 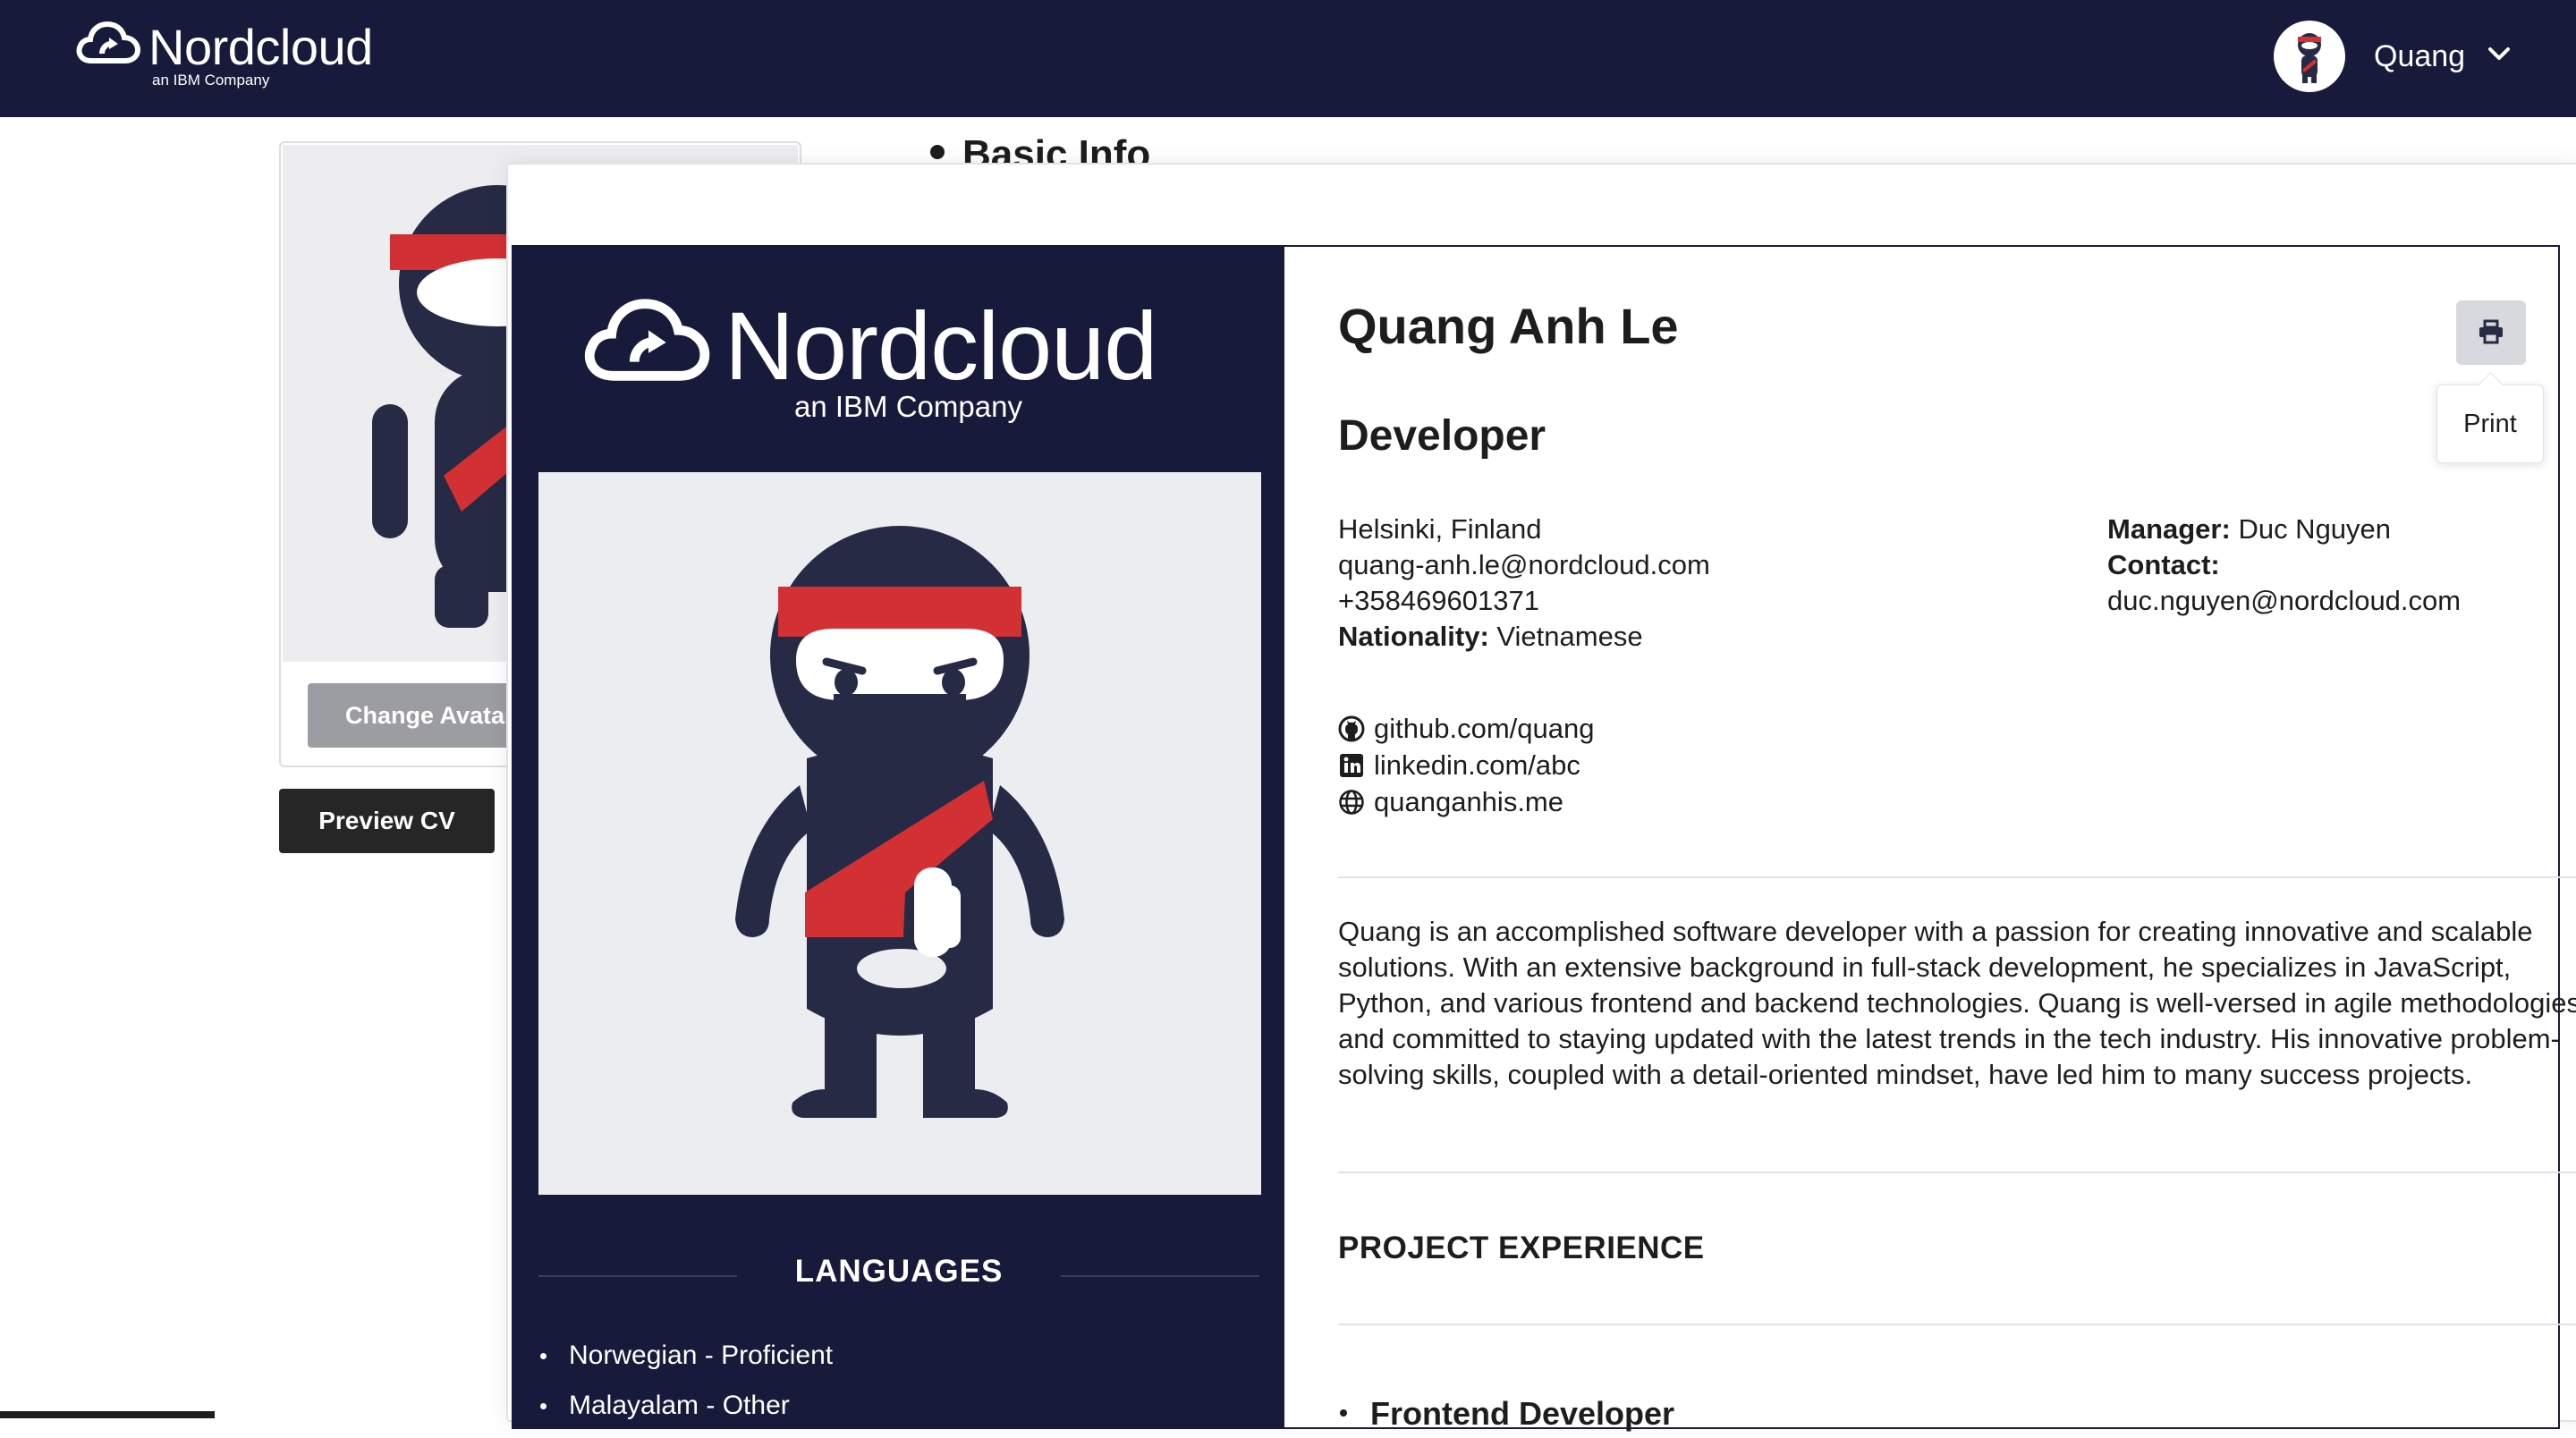 I want to click on ninja-illustration, so click(x=899, y=822).